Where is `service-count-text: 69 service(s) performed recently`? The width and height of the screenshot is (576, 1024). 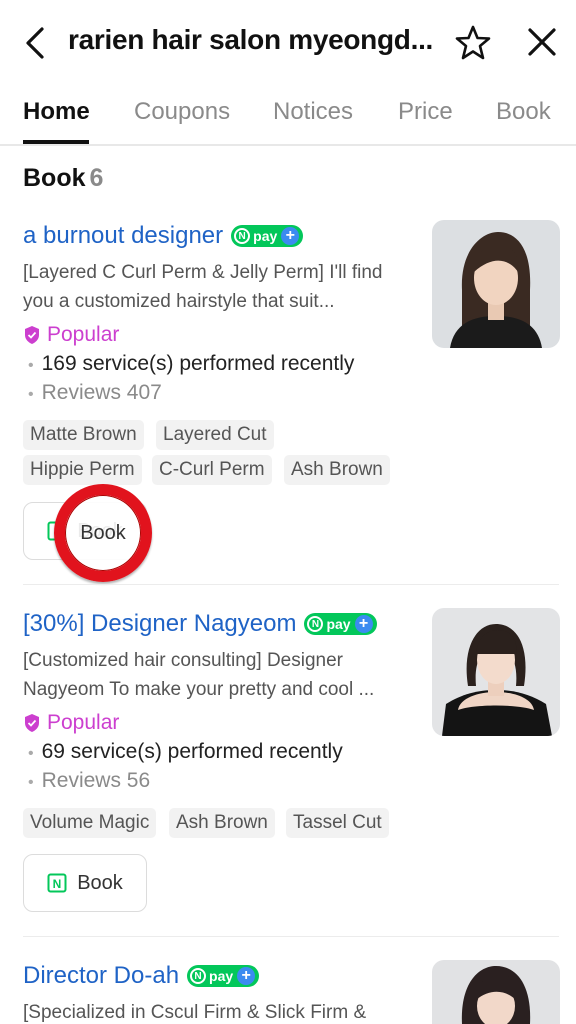
service-count-text: 69 service(s) performed recently is located at coordinates (192, 751).